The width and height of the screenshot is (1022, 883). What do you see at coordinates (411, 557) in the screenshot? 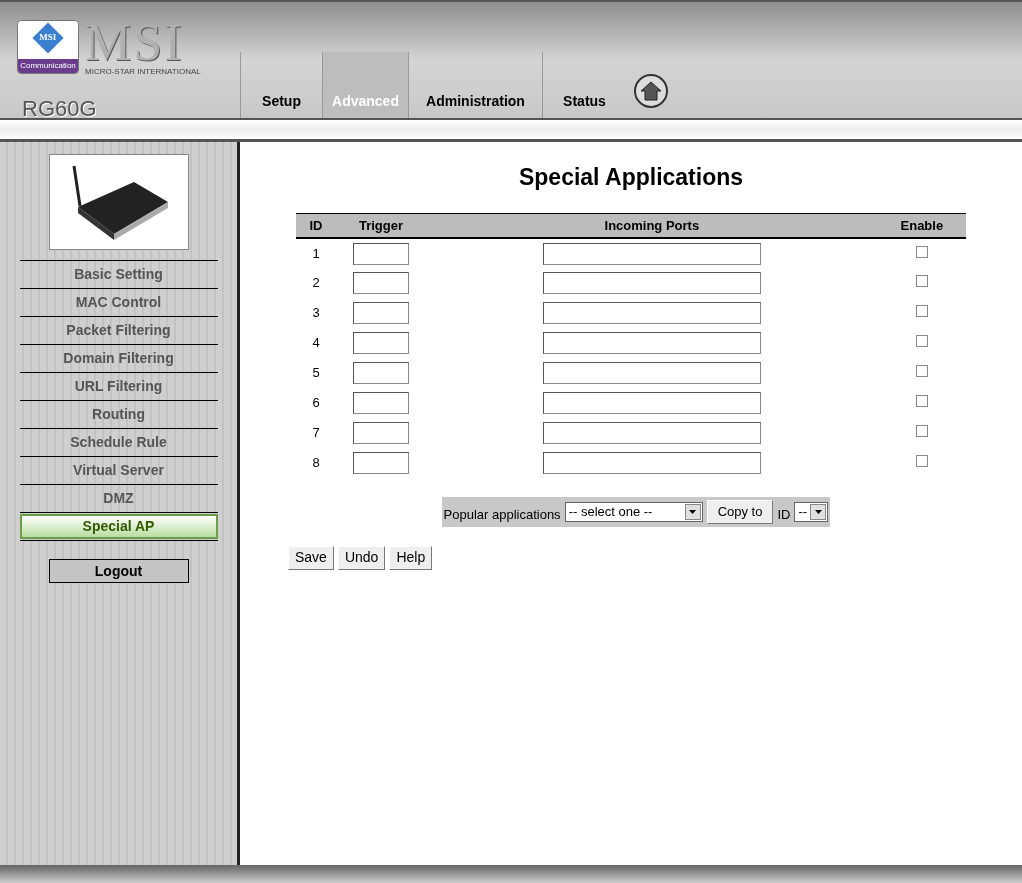
I see `action-button: Help` at bounding box center [411, 557].